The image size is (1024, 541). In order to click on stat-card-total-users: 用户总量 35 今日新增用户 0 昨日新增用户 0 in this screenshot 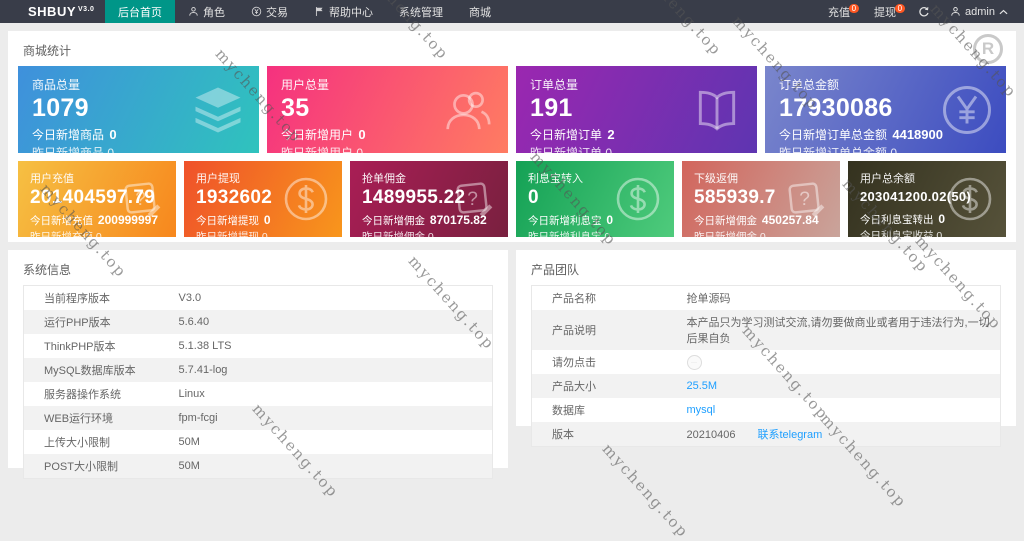, I will do `click(387, 109)`.